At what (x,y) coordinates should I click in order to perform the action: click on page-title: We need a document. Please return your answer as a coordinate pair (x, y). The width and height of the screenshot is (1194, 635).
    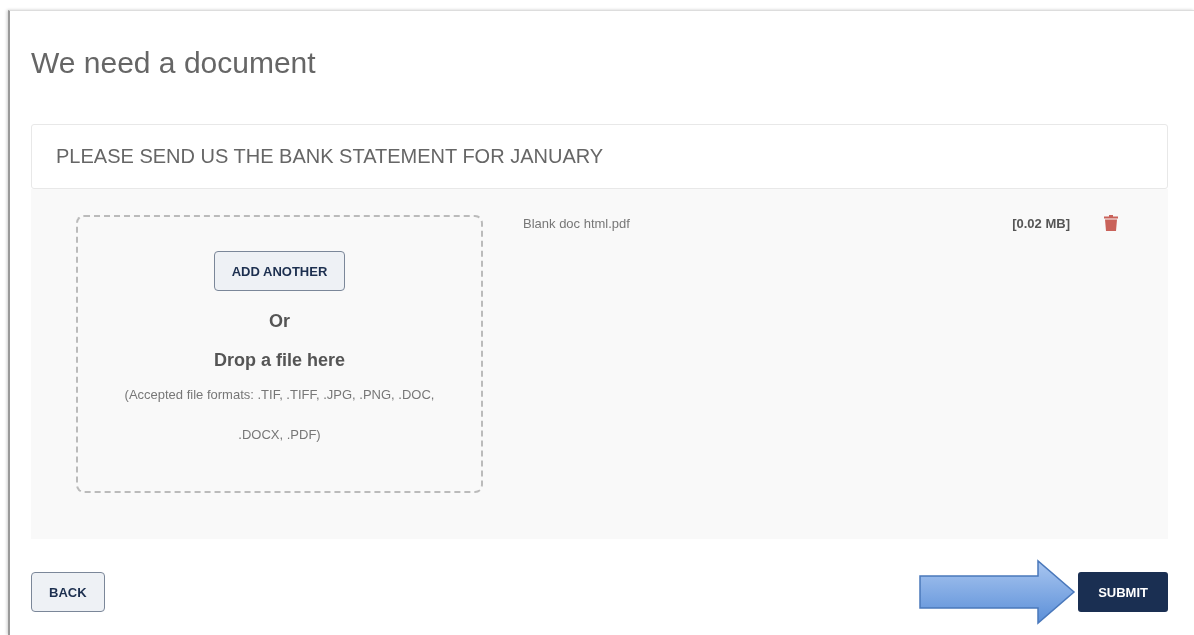
    Looking at the image, I should click on (174, 63).